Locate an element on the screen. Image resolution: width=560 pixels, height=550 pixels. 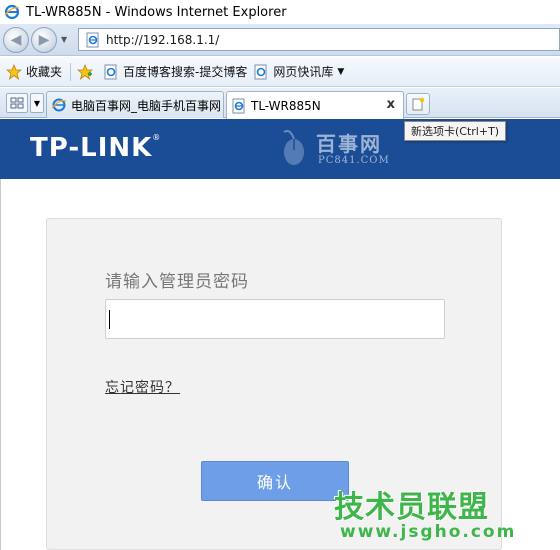
favorites-separator is located at coordinates (71, 71).